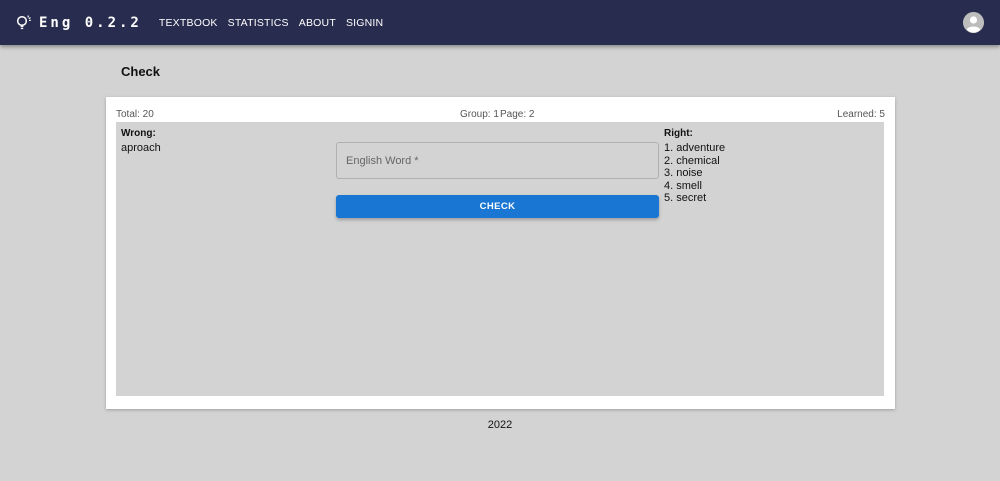 This screenshot has width=1000, height=481. I want to click on app-title: Eng 0.2.2, so click(90, 22).